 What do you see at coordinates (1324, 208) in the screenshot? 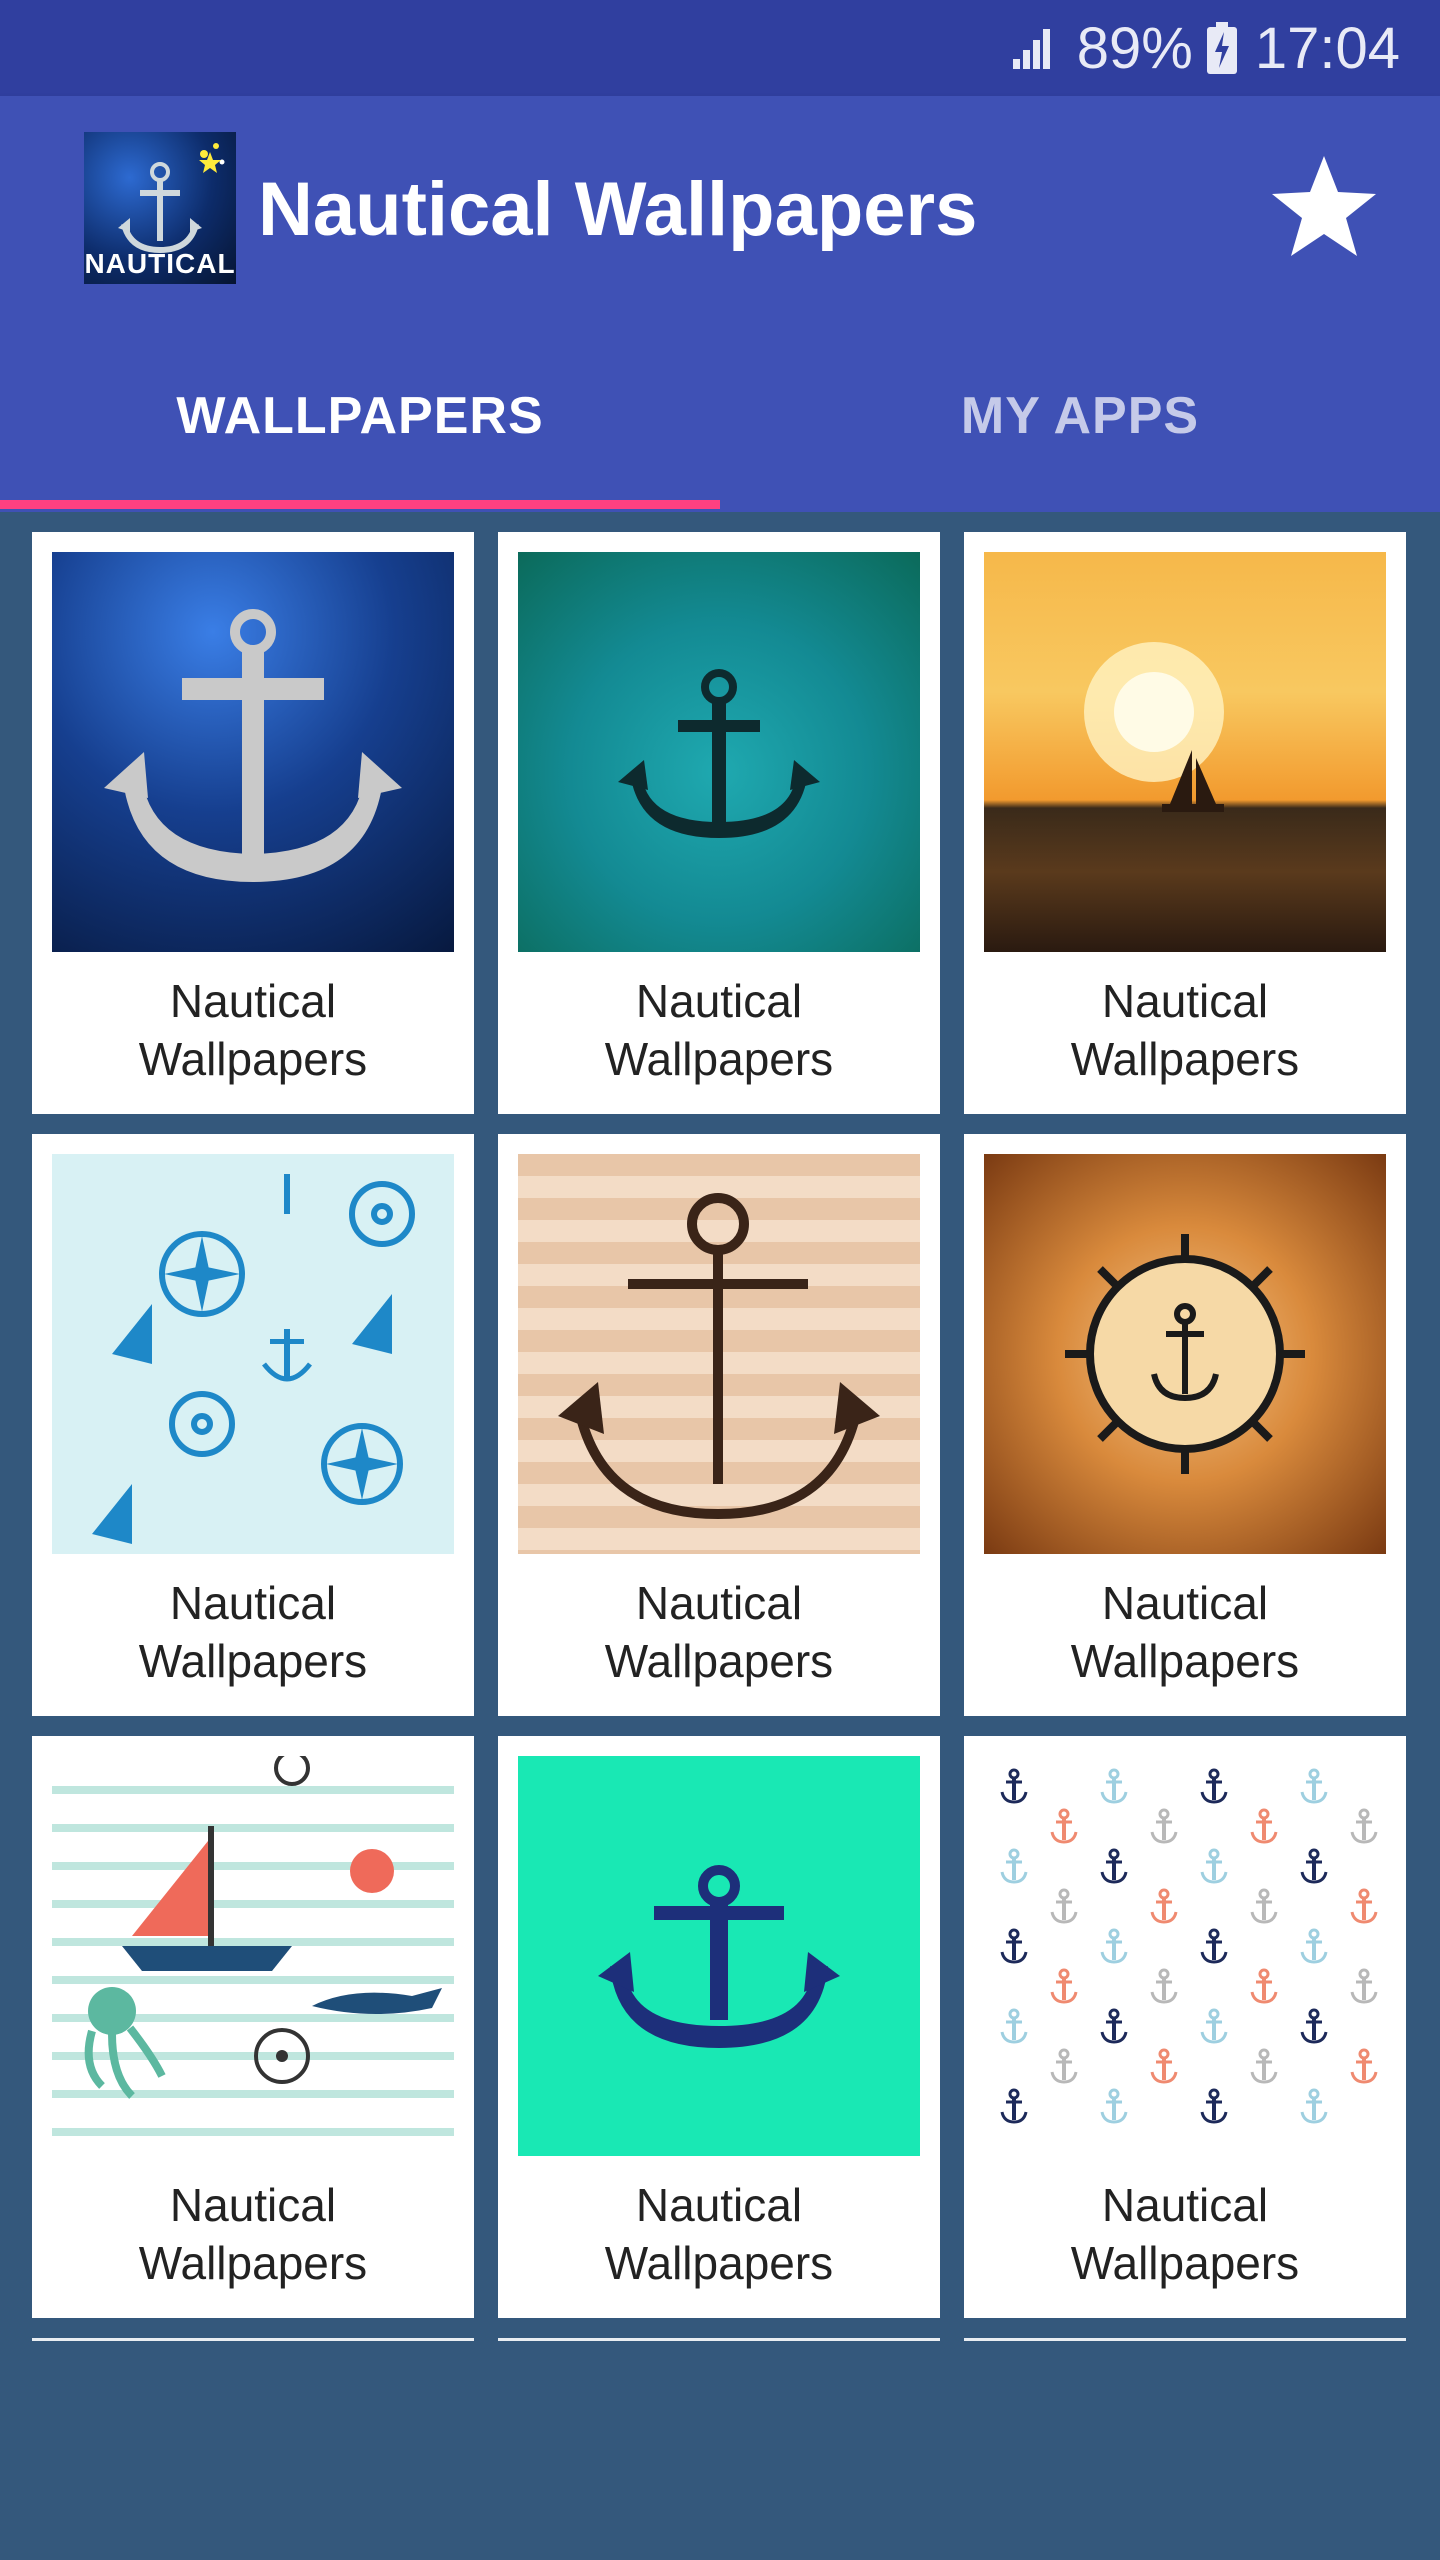
I see `star-icon` at bounding box center [1324, 208].